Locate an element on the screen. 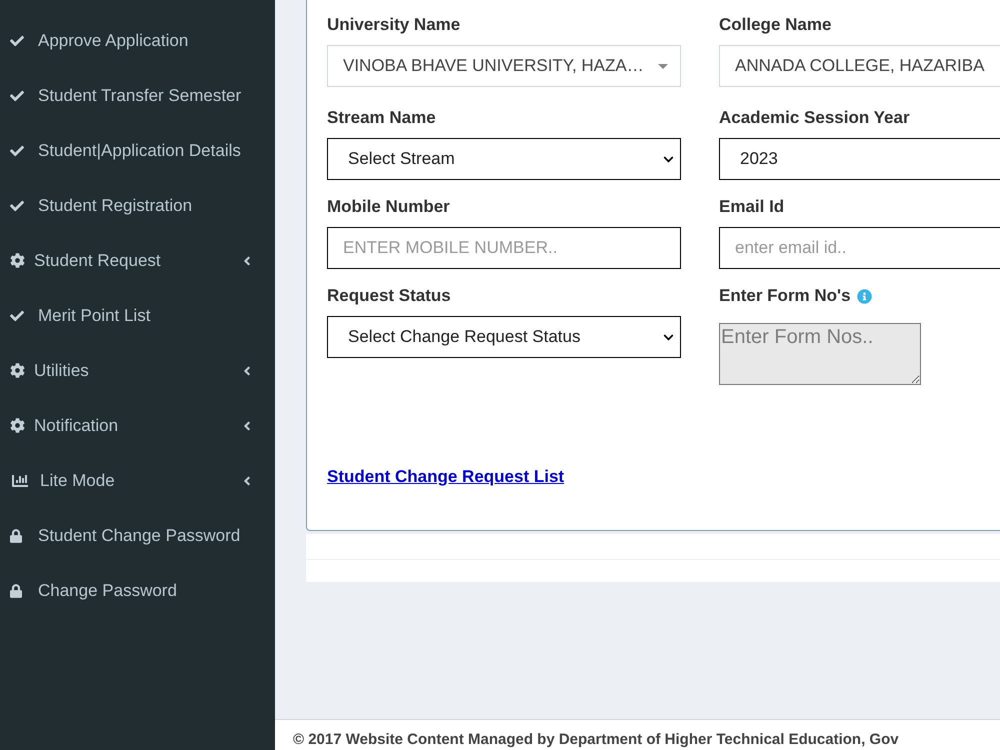 The height and width of the screenshot is (750, 1000). bar-chart-icon is located at coordinates (20, 480).